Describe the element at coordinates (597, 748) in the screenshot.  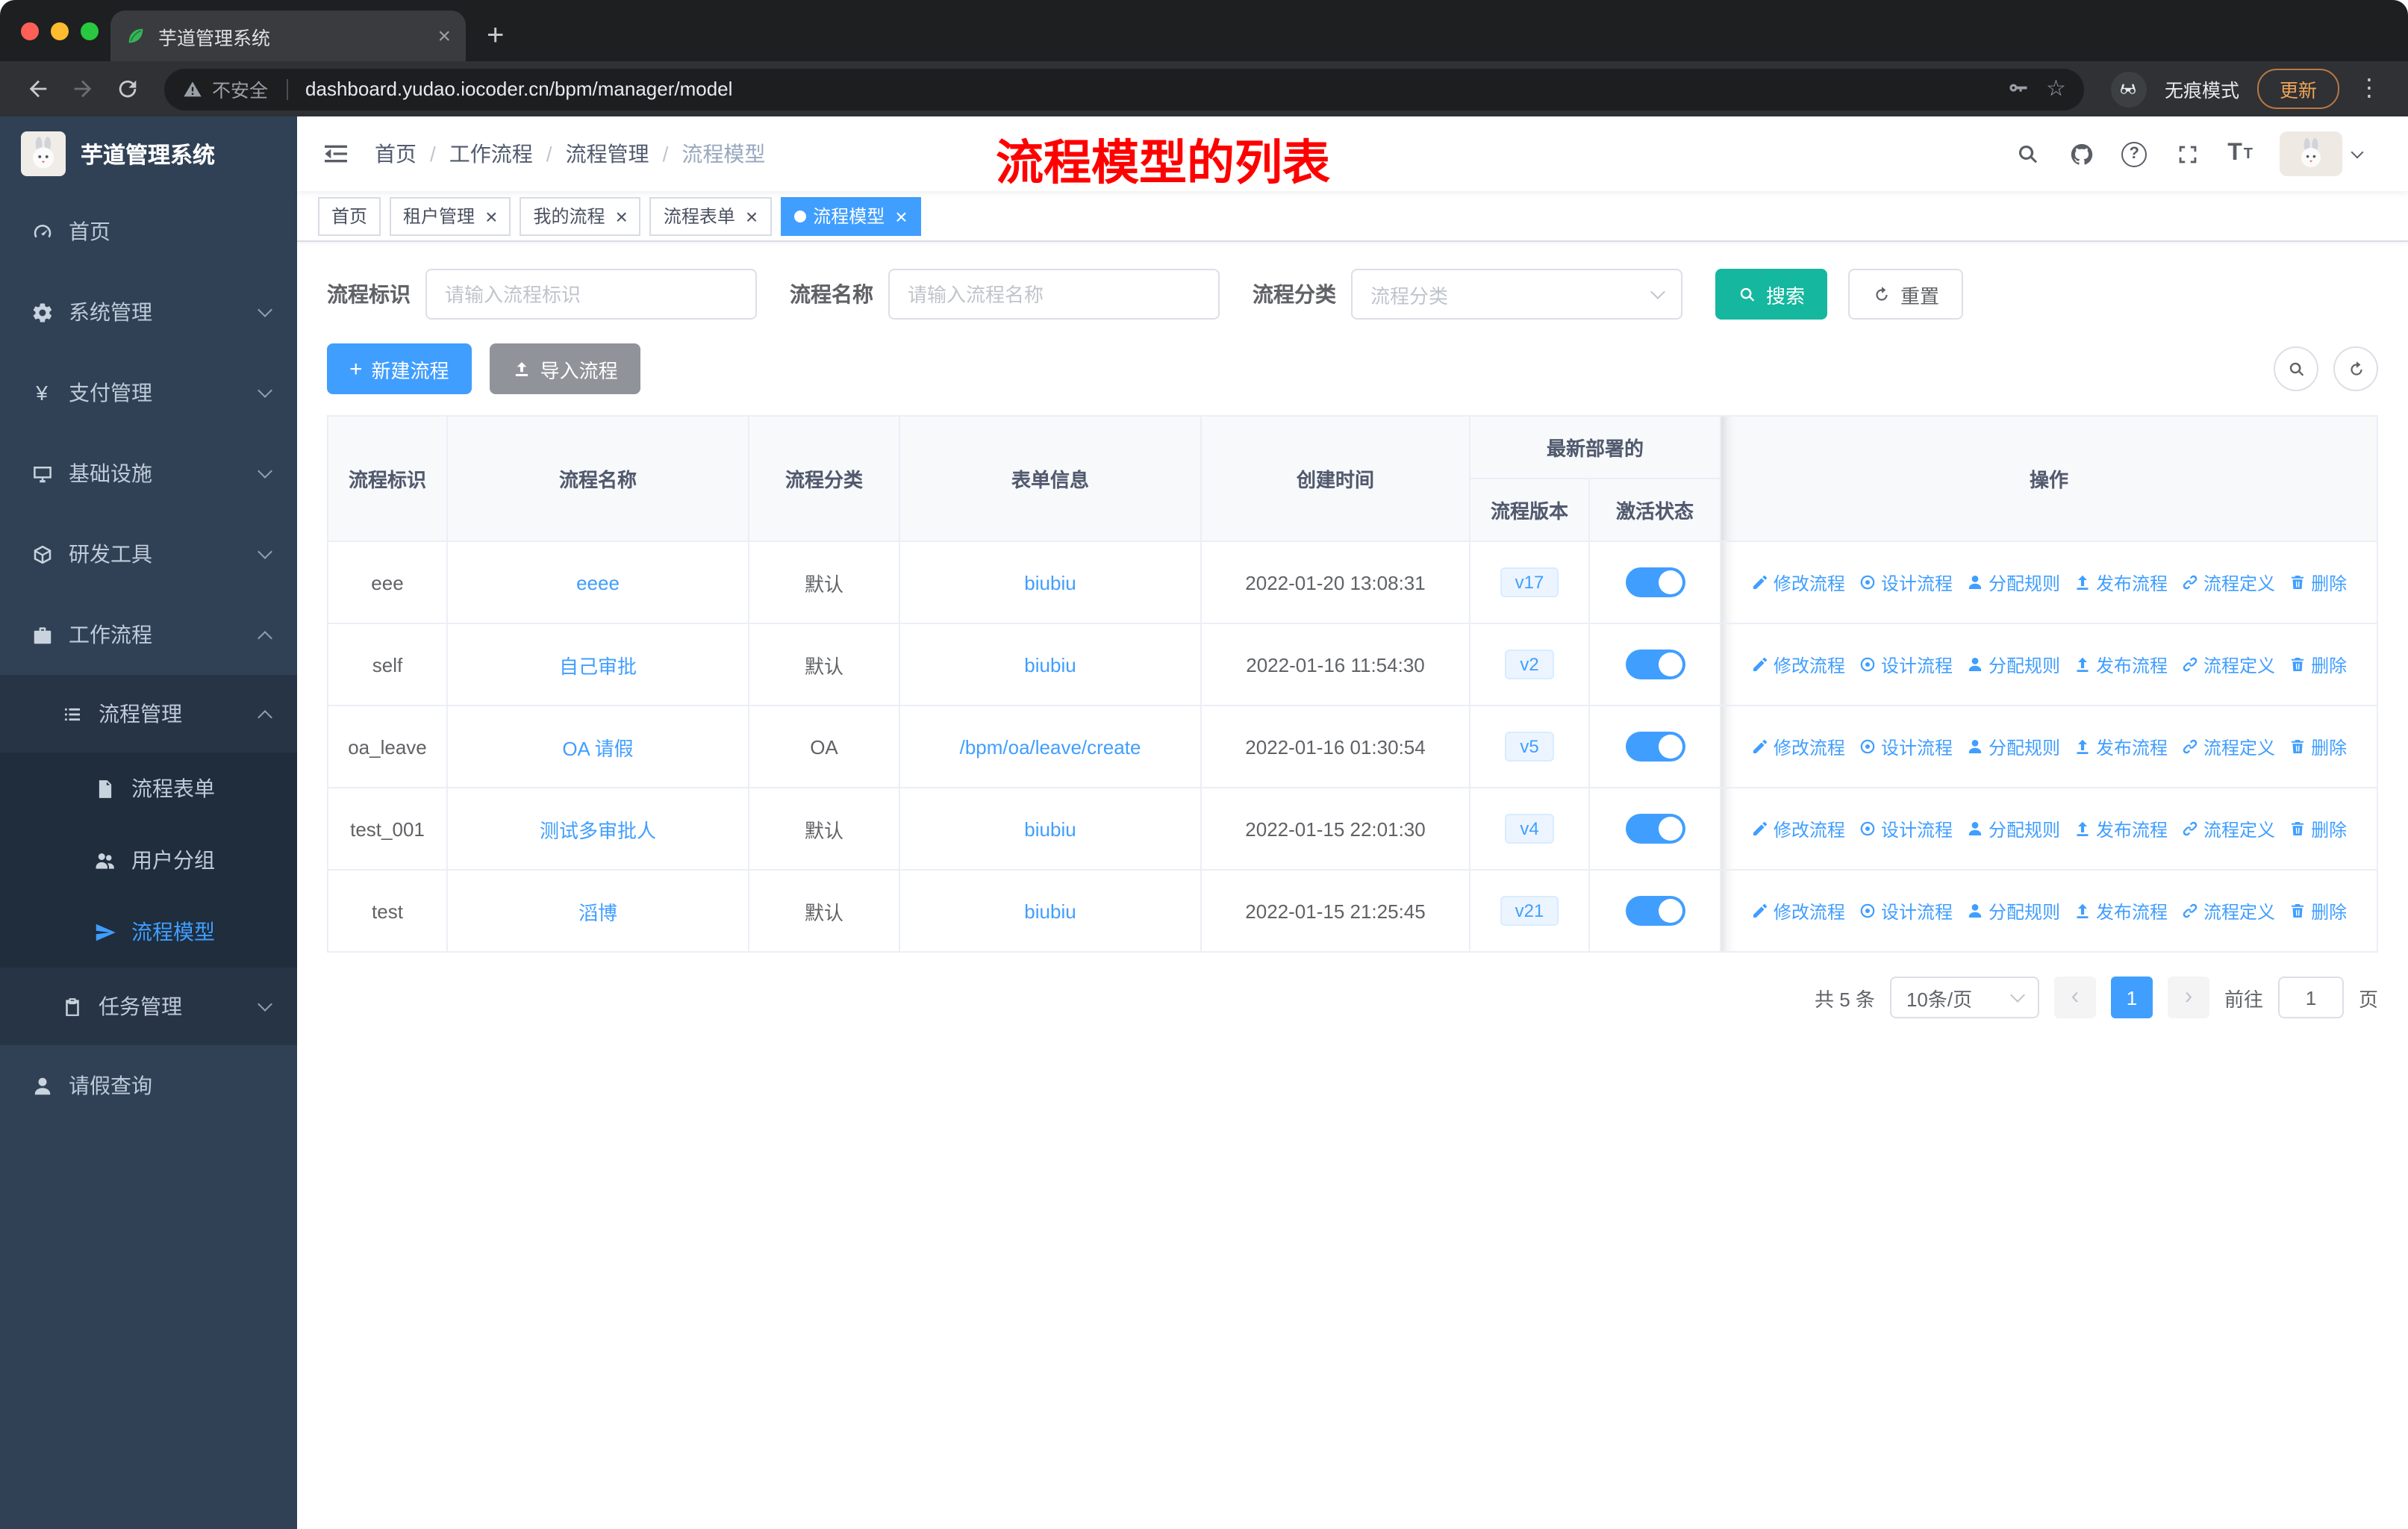
I see `process-name-link: OA 请假` at that location.